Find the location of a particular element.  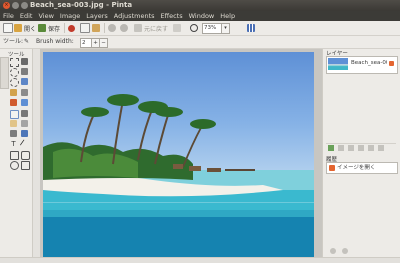

zoom-input: 73% is located at coordinates (212, 28).